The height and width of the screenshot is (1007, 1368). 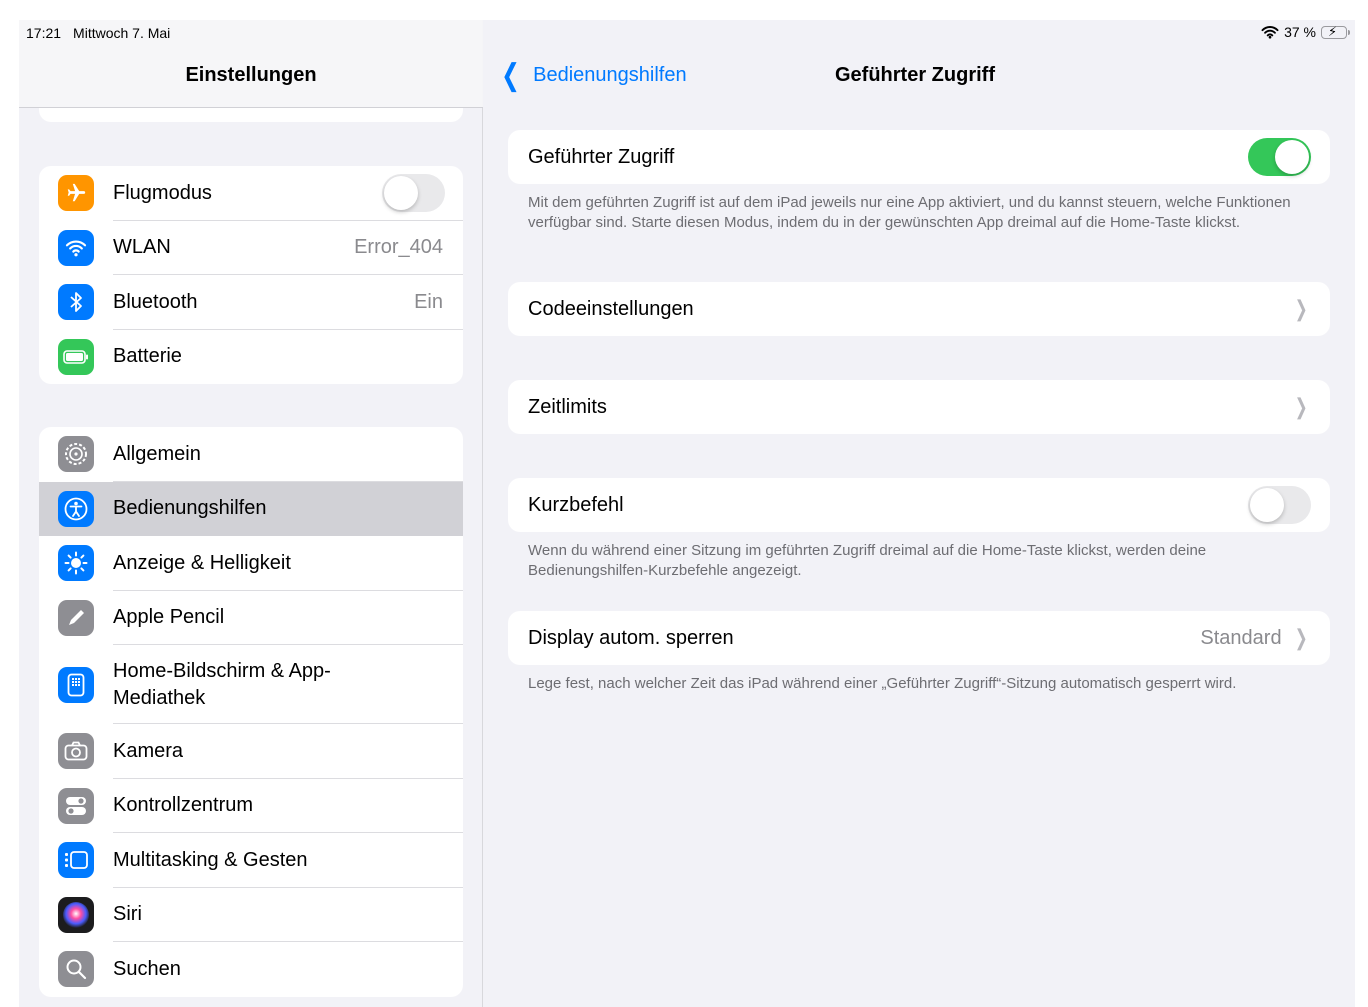 I want to click on sidebar-item-multitasking: Multitasking & Gesten, so click(x=251, y=860).